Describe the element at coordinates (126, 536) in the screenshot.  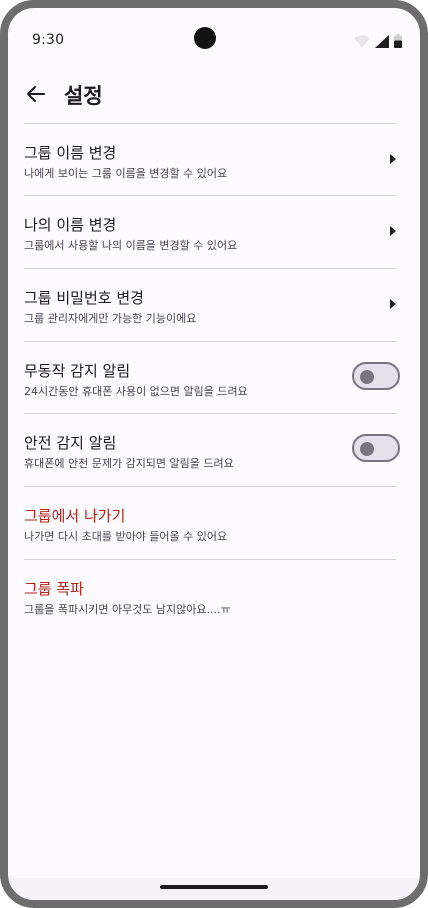
I see `setting-subtitle: 나가면 다시 초대를 받아야 들어올 수 있어요` at that location.